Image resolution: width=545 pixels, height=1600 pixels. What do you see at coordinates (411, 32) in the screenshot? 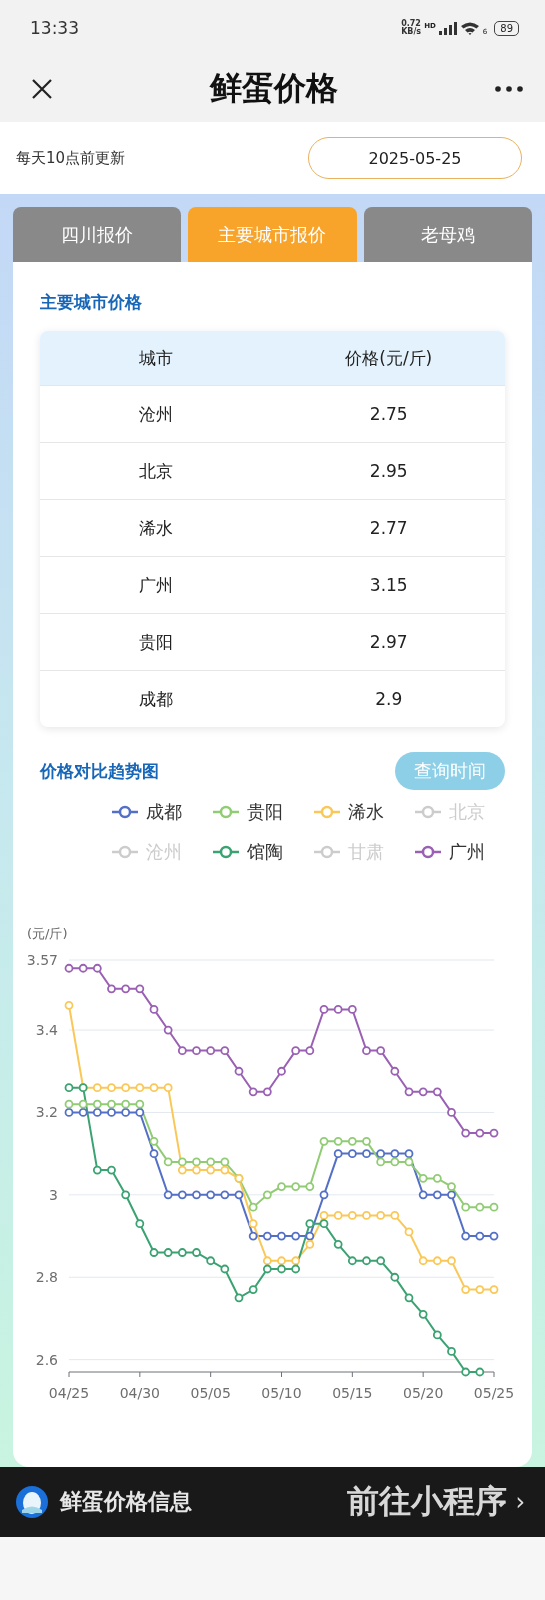
I see `network-speed-unit: KB/s` at bounding box center [411, 32].